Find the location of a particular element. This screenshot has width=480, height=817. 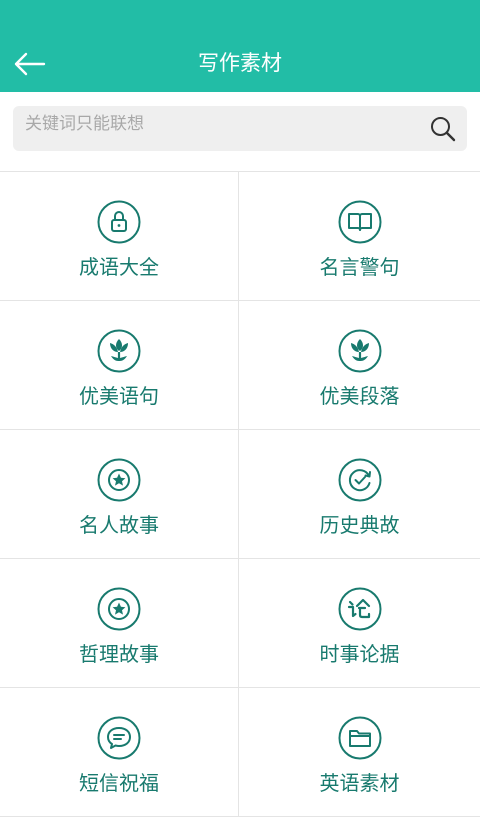

grid-item-label: 哲理故事 is located at coordinates (119, 654).